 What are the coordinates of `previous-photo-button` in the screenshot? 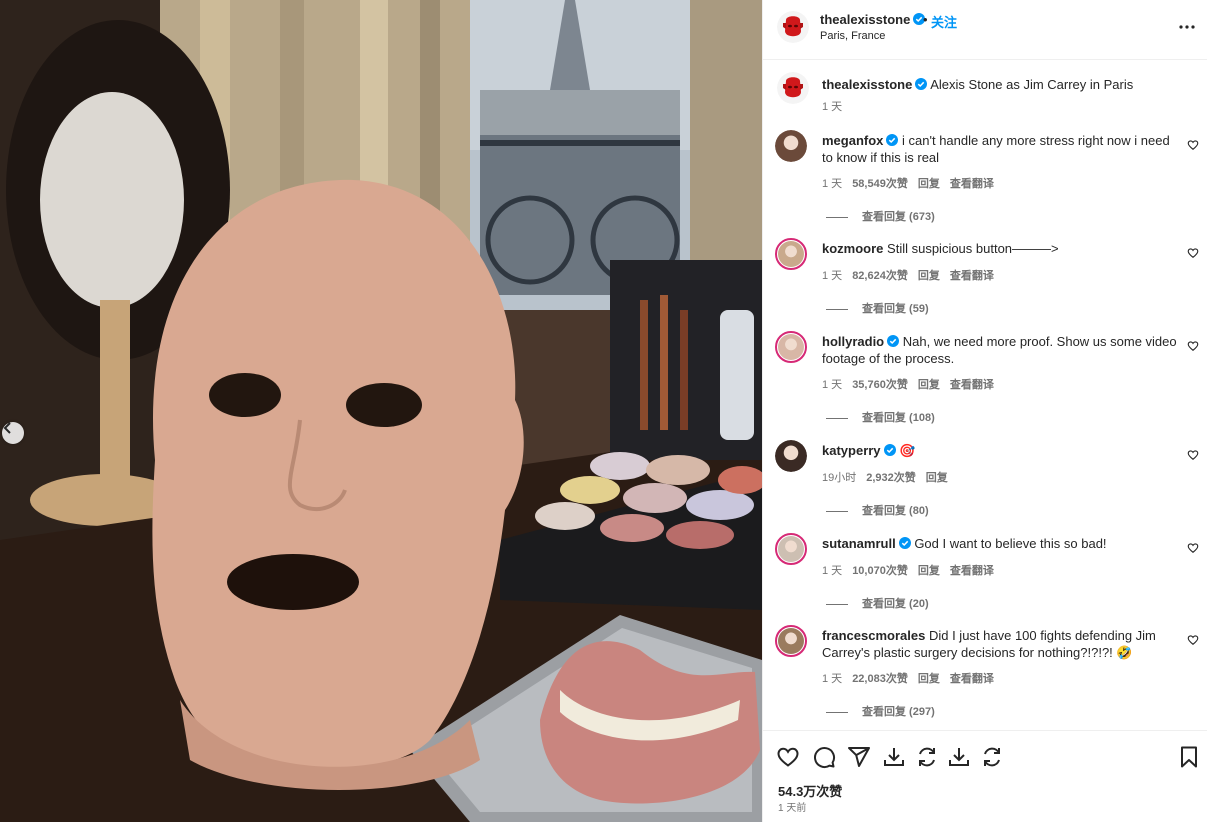 It's located at (13, 433).